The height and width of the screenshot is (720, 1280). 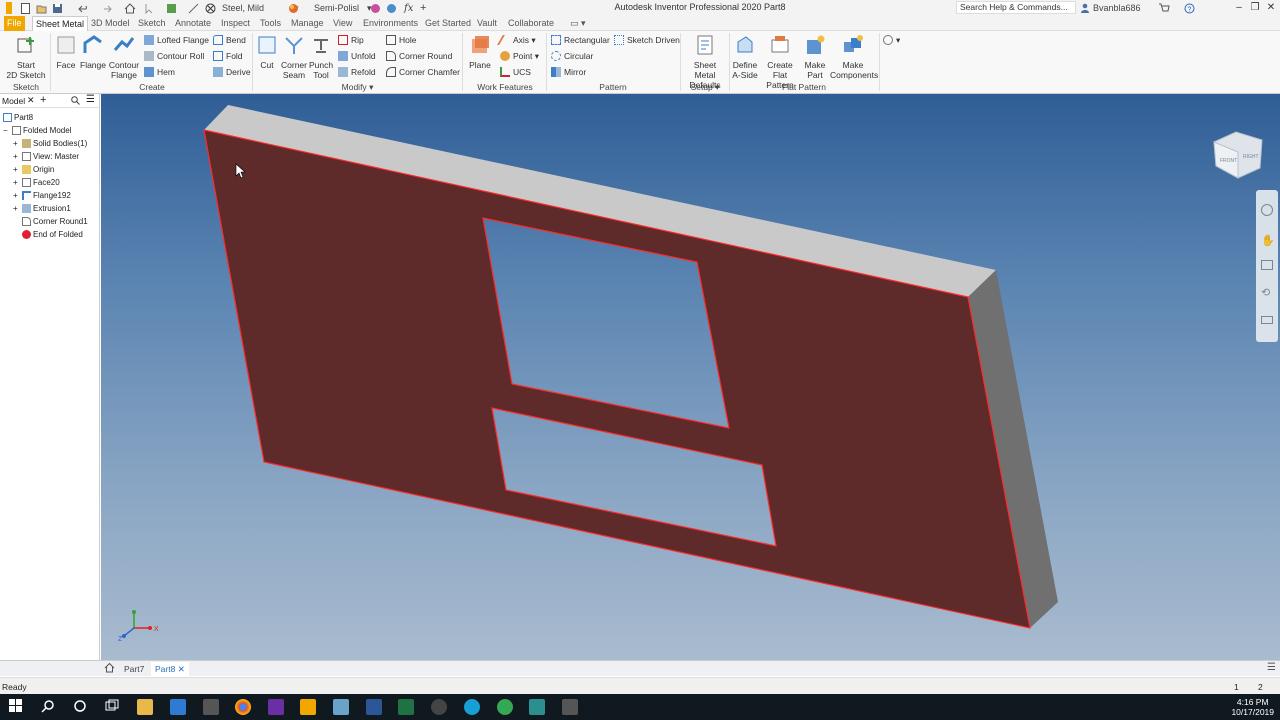 I want to click on tree-item-folded-model: − Folded Model, so click(x=37, y=130).